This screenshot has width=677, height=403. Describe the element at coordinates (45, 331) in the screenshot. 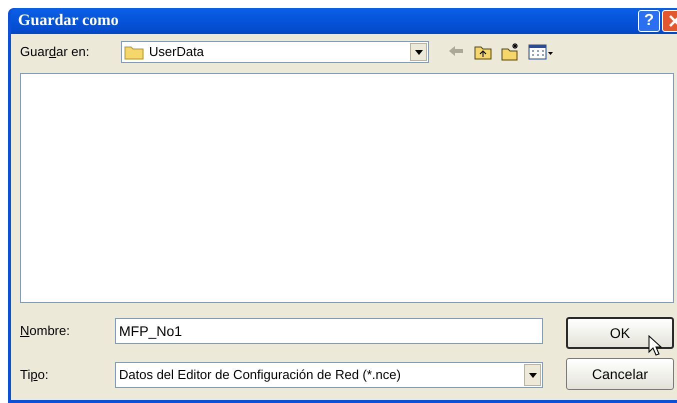

I see `file-name-label: Nombre:` at that location.